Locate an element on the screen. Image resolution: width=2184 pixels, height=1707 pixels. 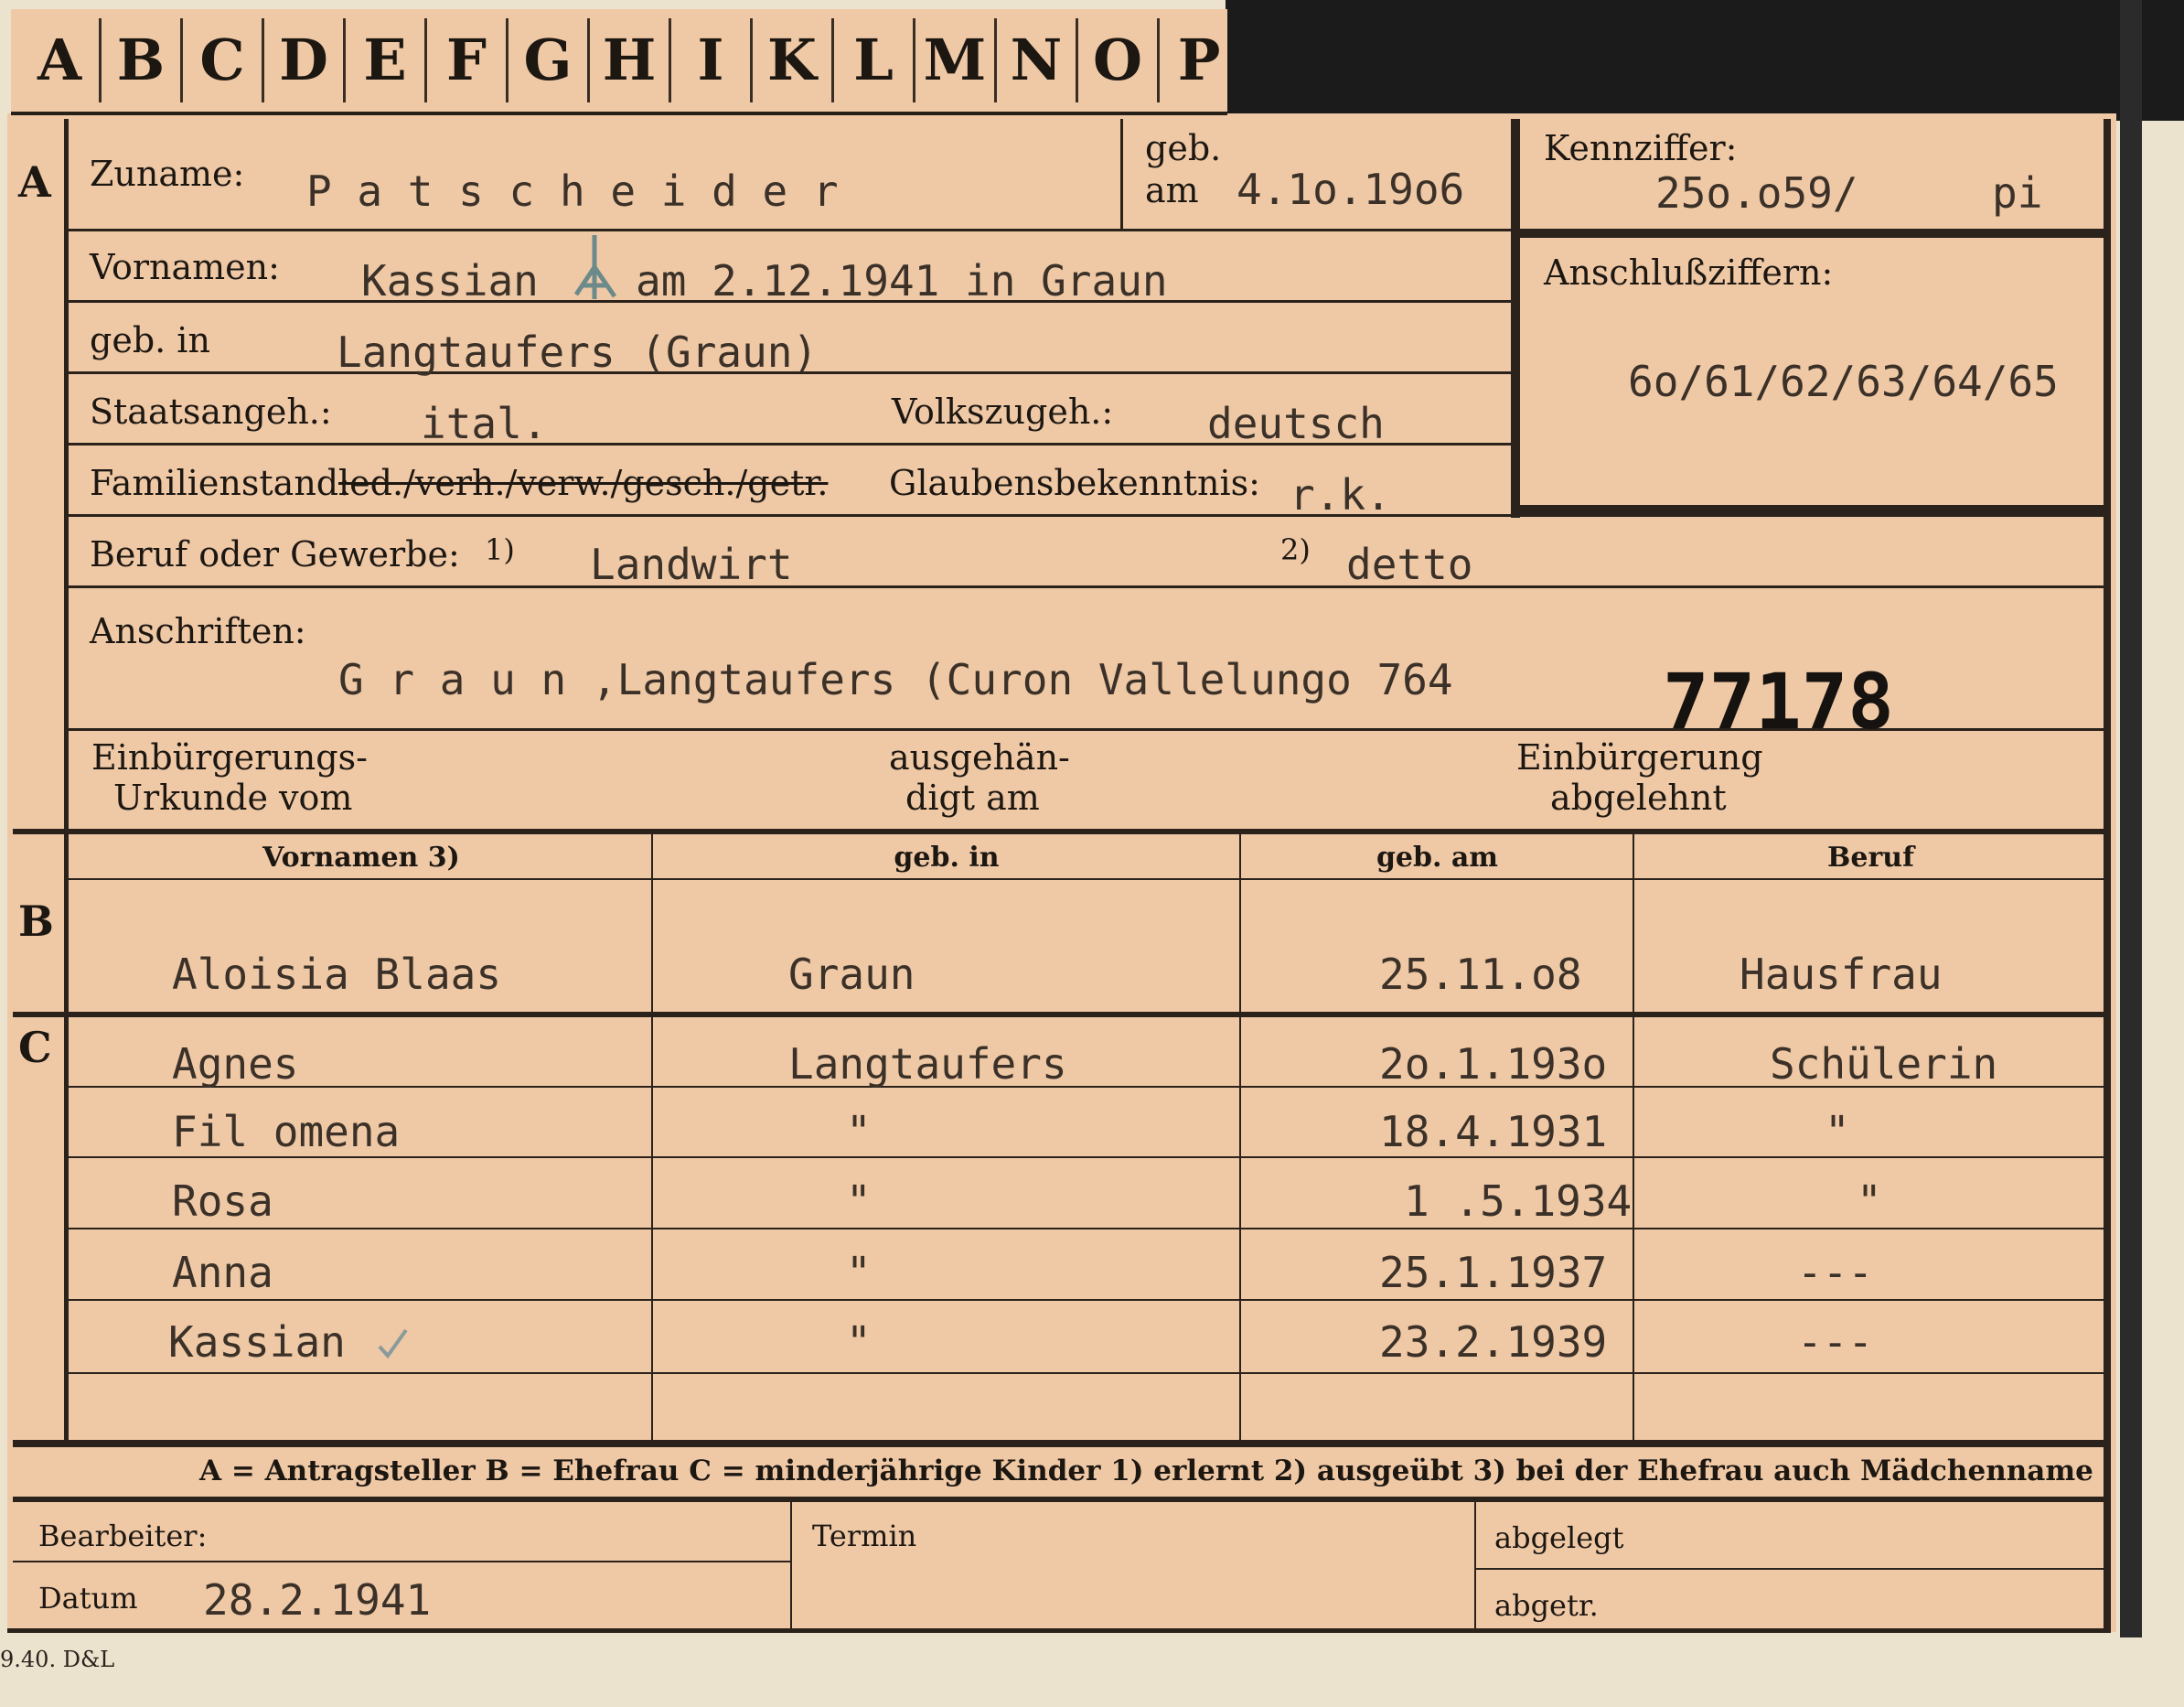
rejected-label: Einbürgerung is located at coordinates (1639, 758).